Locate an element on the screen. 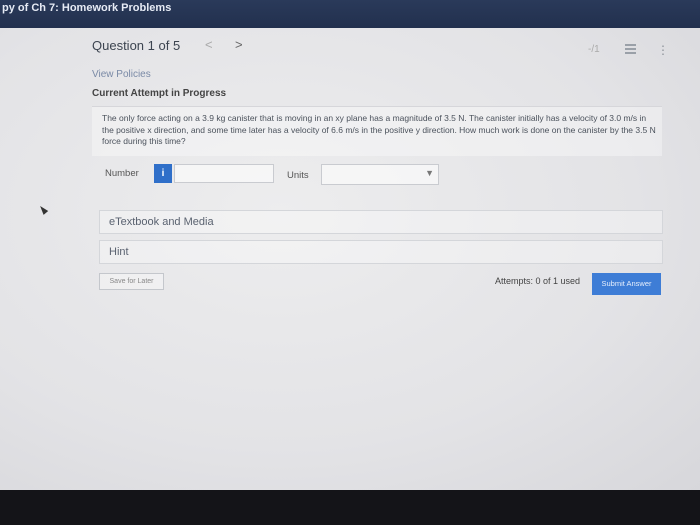  save-for-later-button: Save for Later is located at coordinates (131, 281).